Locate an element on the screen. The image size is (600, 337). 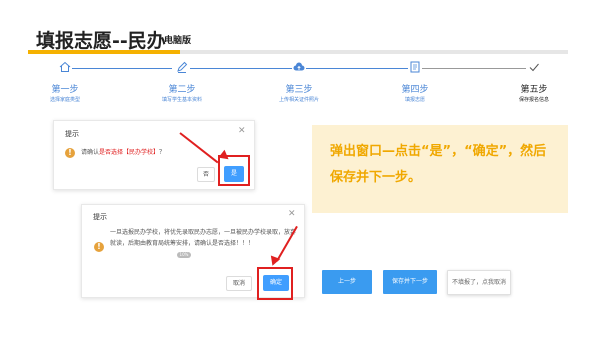
save-next-button: 保存并下一步 is located at coordinates (410, 282).